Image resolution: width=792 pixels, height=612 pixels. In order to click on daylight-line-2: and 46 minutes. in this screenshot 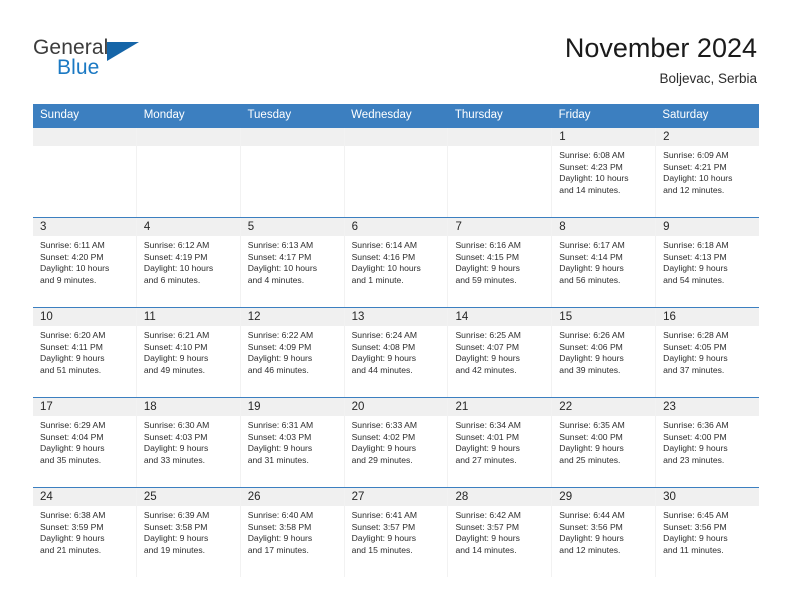, I will do `click(278, 369)`.